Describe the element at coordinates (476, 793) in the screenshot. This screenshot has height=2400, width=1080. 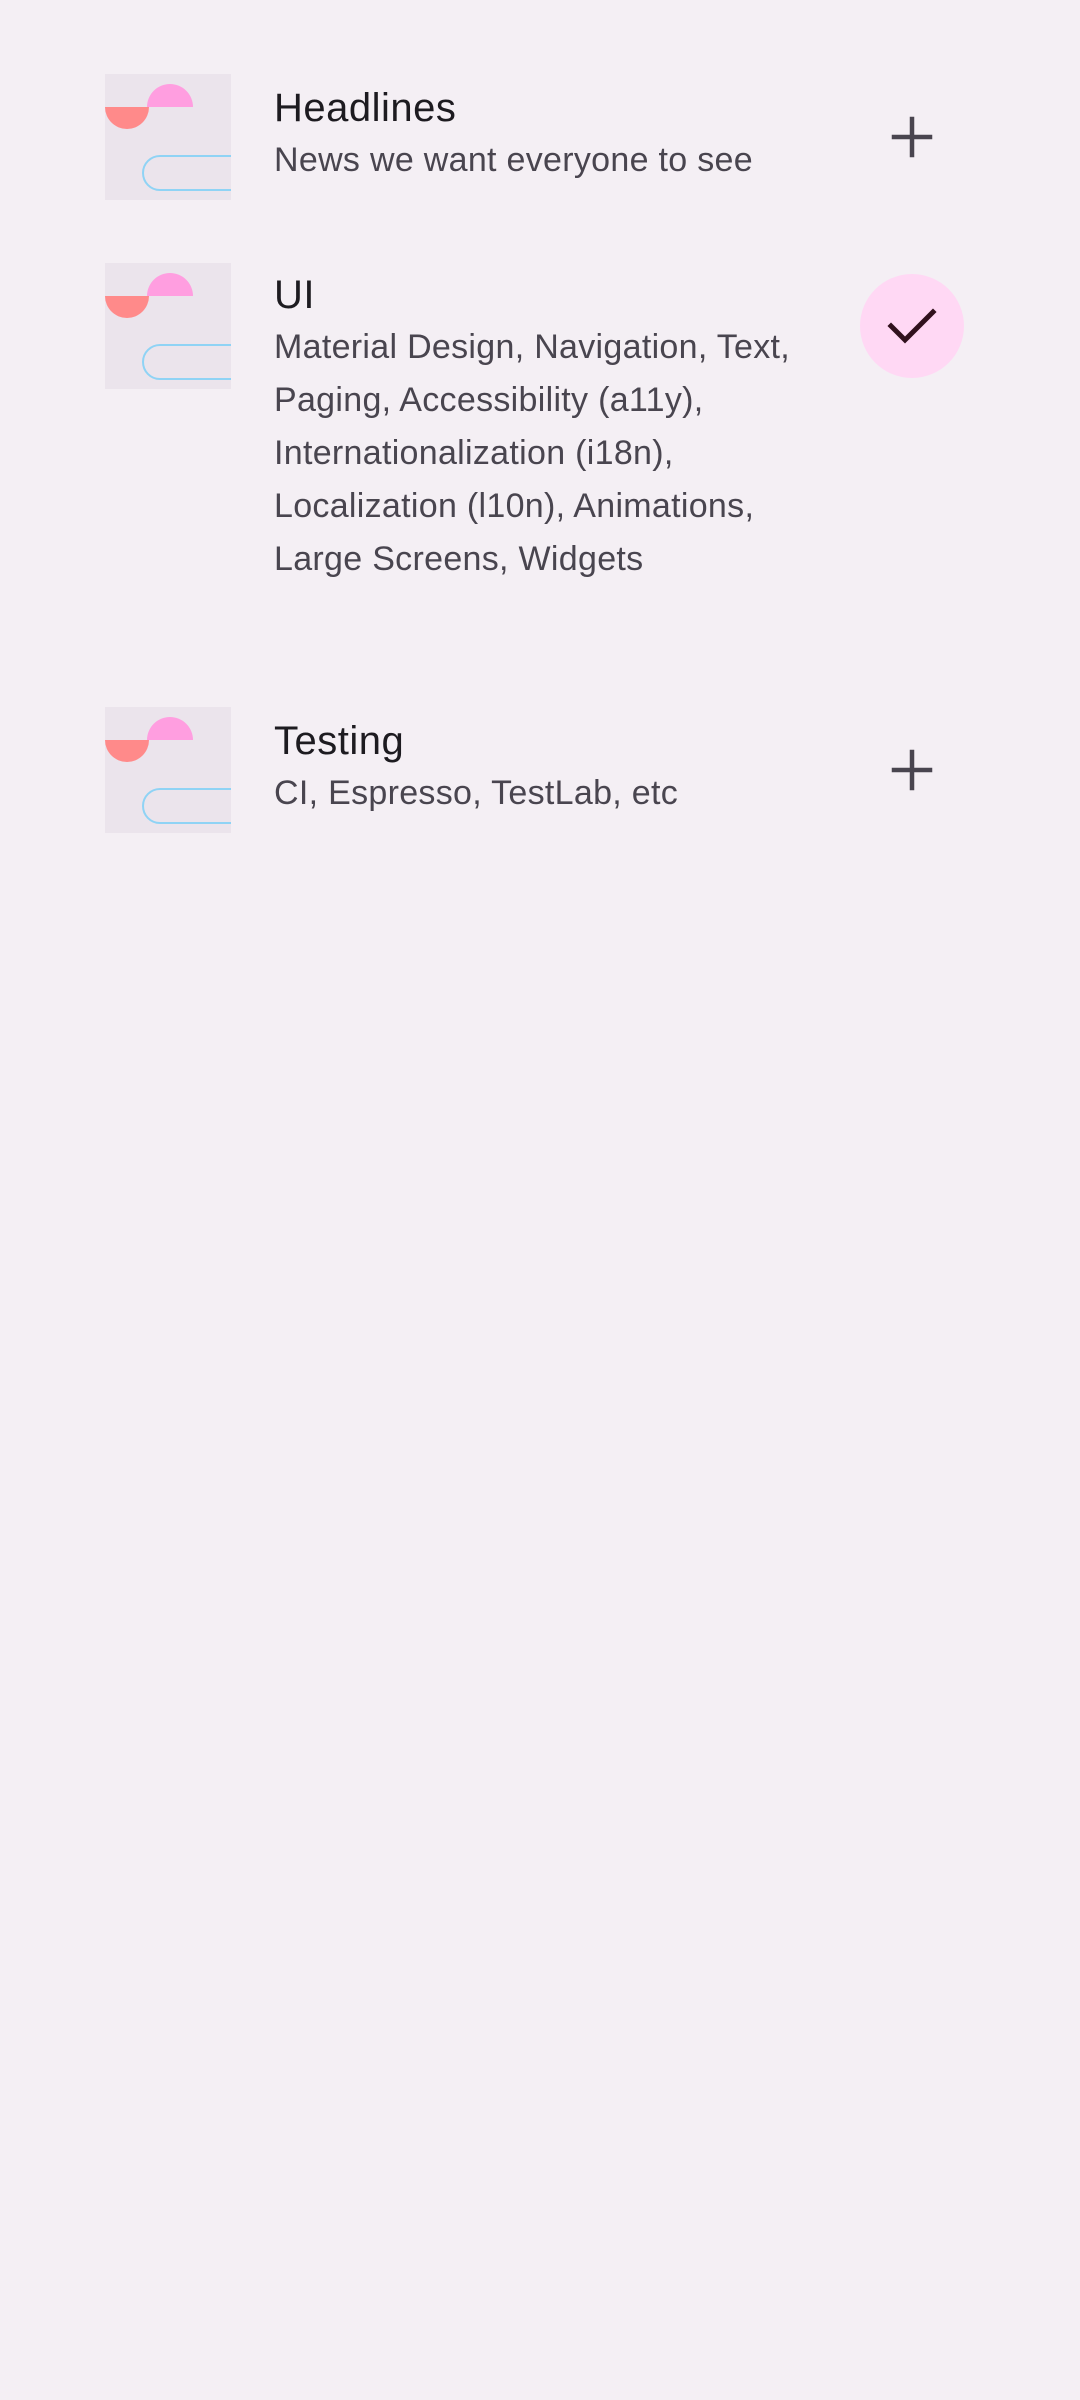
I see `topic-description: CI, Espresso, TestLab, etc` at that location.